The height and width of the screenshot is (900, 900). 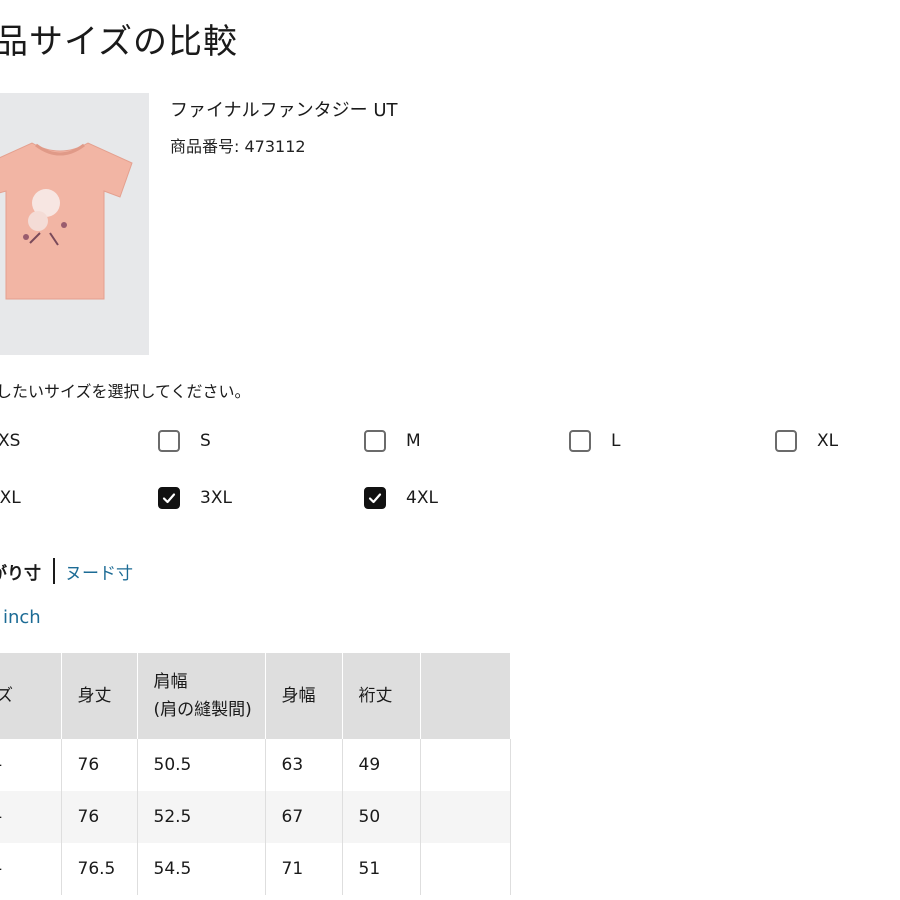 What do you see at coordinates (381, 765) in the screenshot?
I see `table-cell: 49` at bounding box center [381, 765].